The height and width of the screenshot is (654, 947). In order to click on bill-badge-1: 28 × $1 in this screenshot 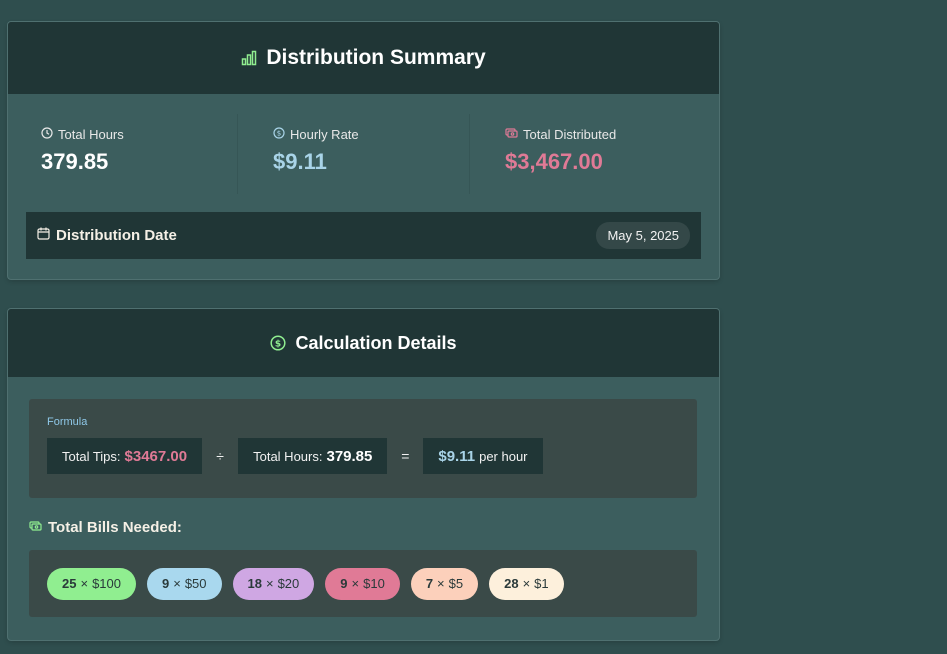, I will do `click(526, 583)`.